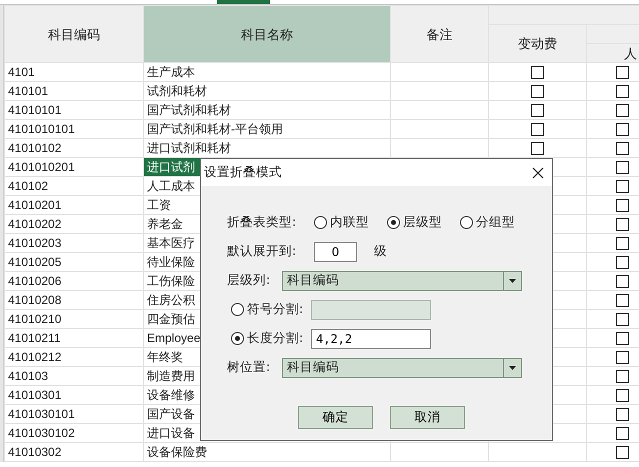 The image size is (639, 467). What do you see at coordinates (74, 414) in the screenshot?
I see `table-cell: 4101030101` at bounding box center [74, 414].